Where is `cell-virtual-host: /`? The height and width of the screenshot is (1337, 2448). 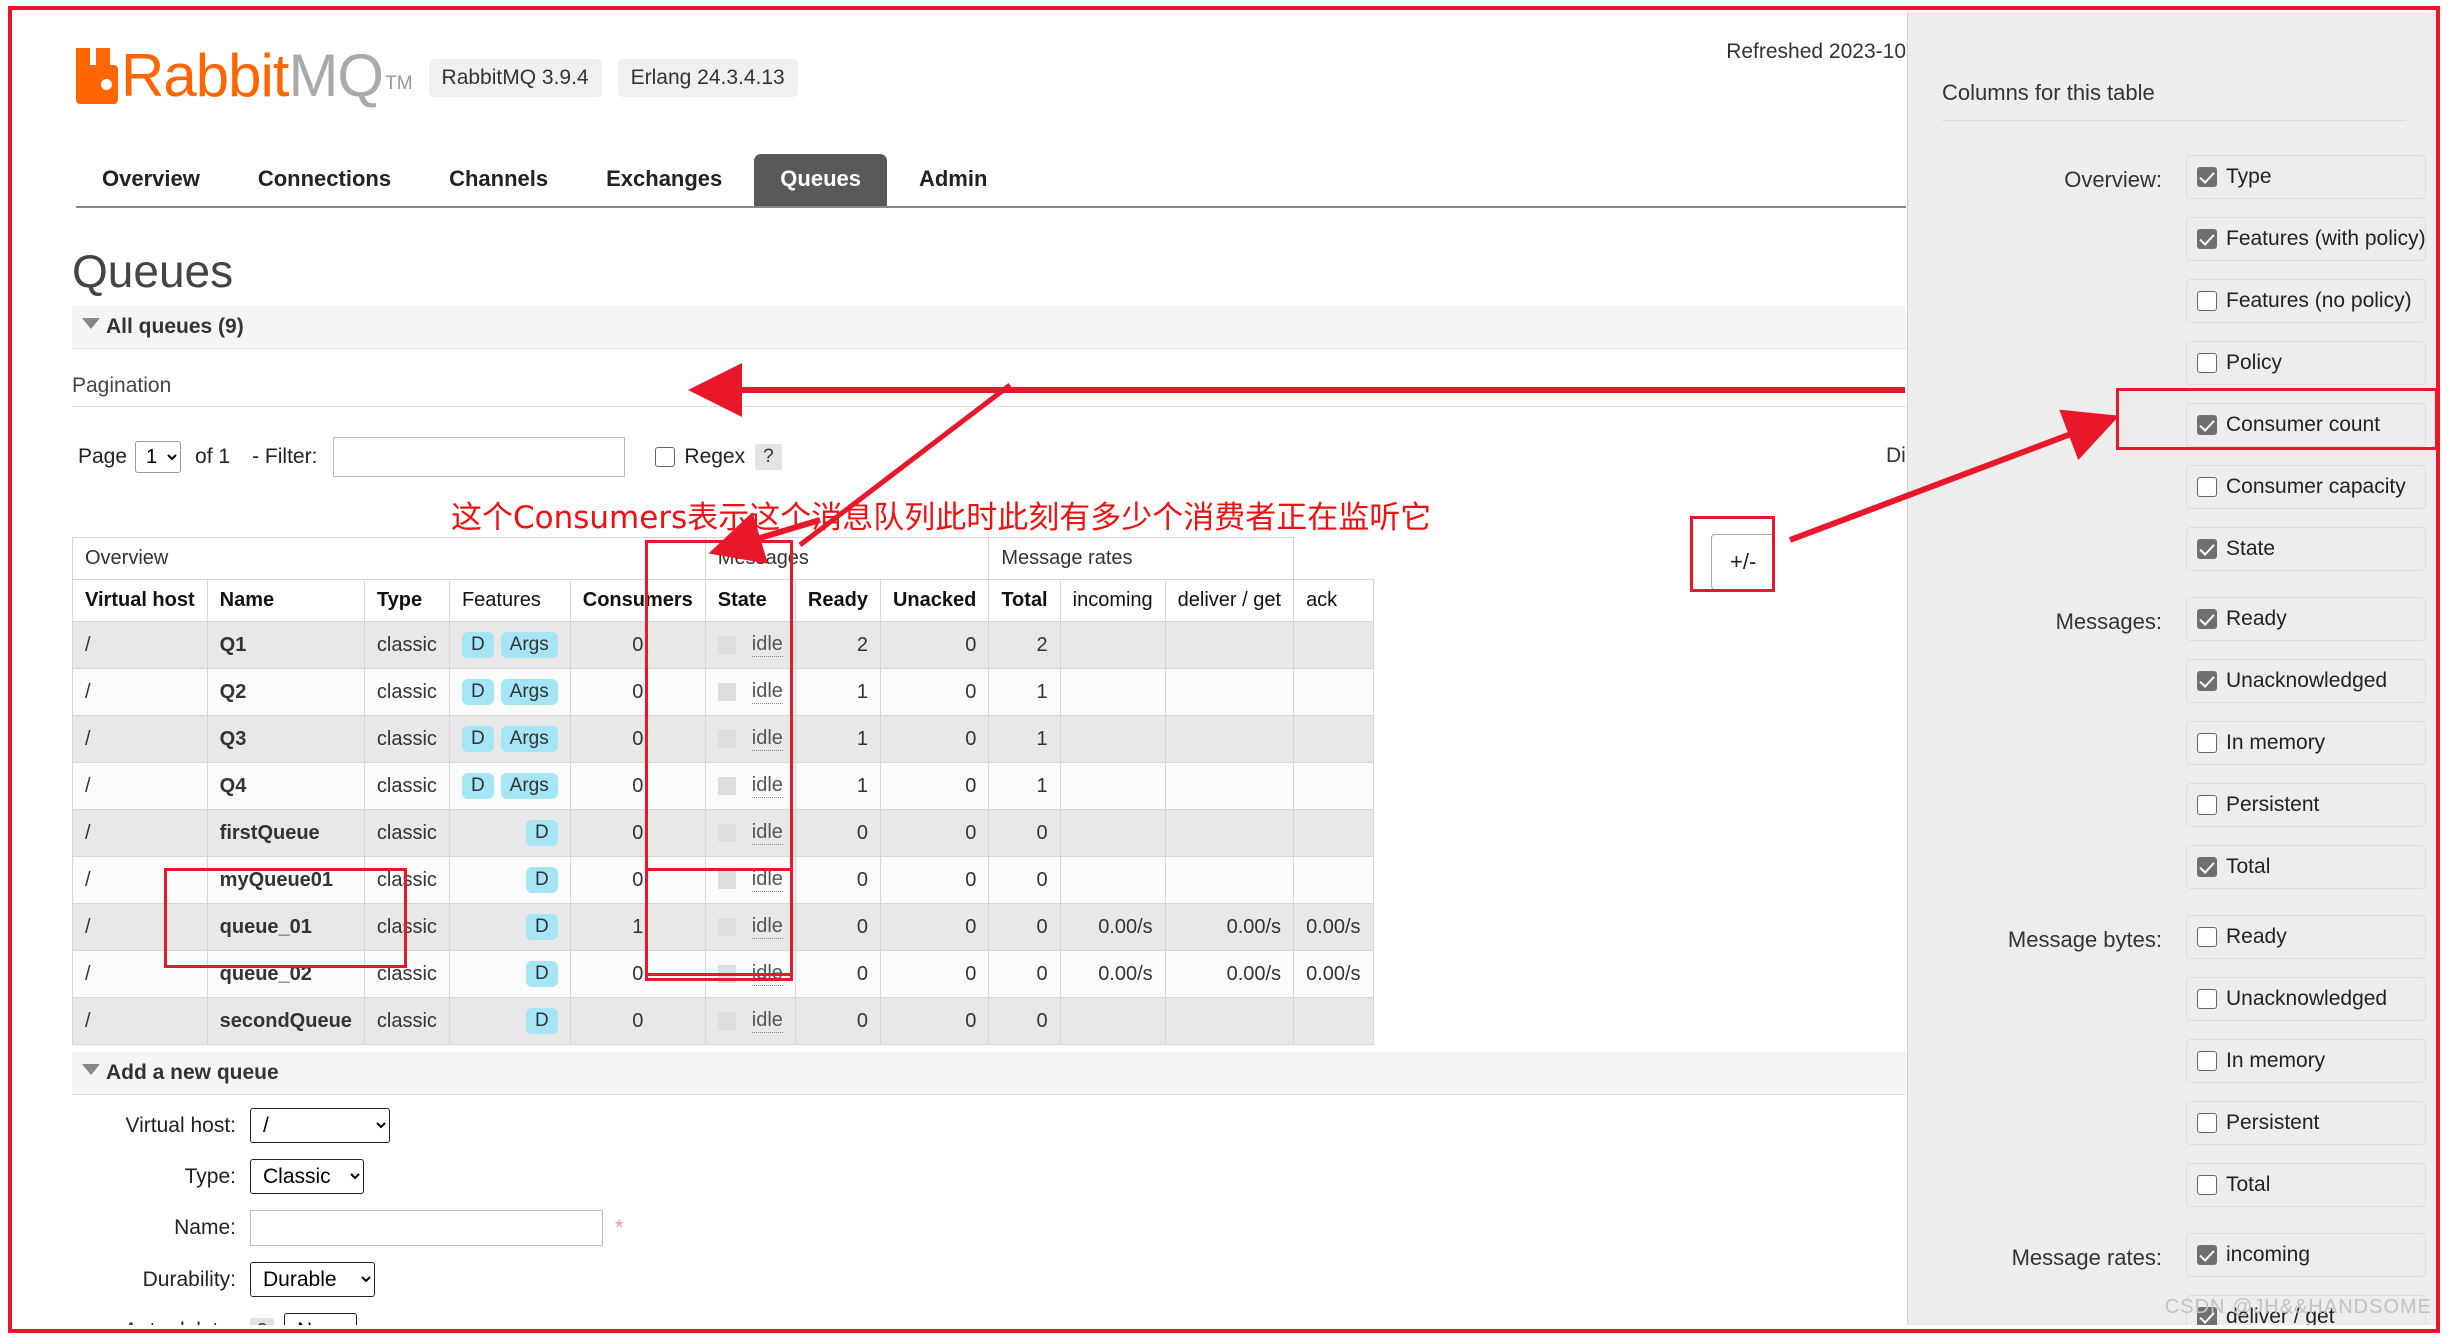 cell-virtual-host: / is located at coordinates (140, 833).